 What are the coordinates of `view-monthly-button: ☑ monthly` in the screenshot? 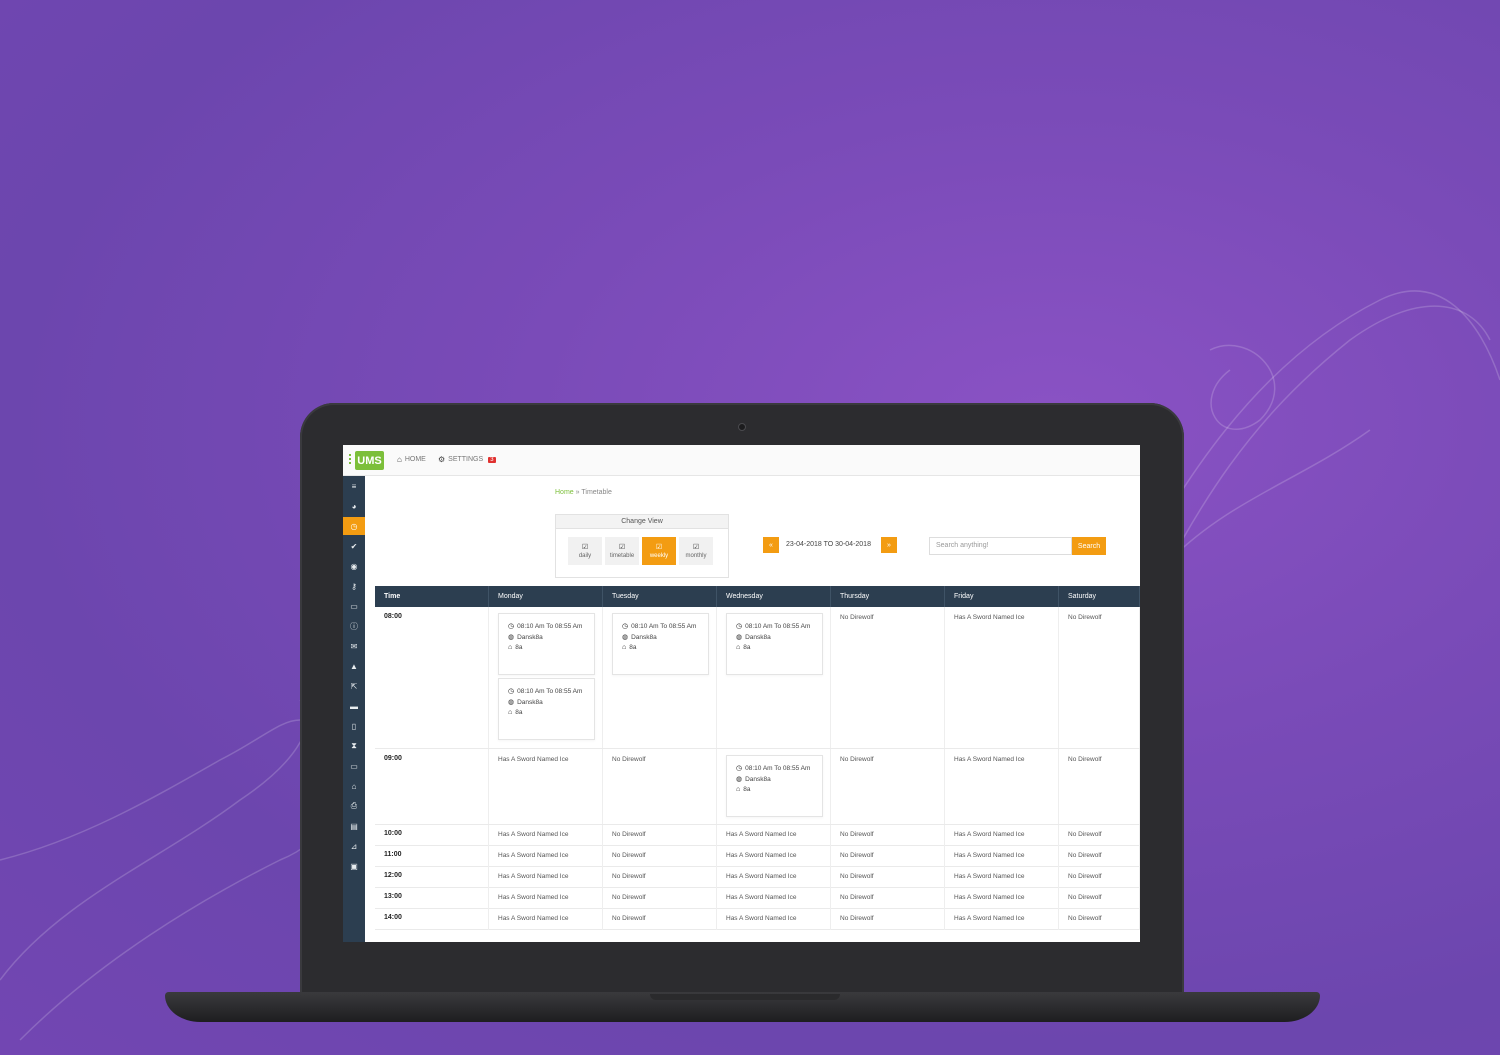 It's located at (696, 551).